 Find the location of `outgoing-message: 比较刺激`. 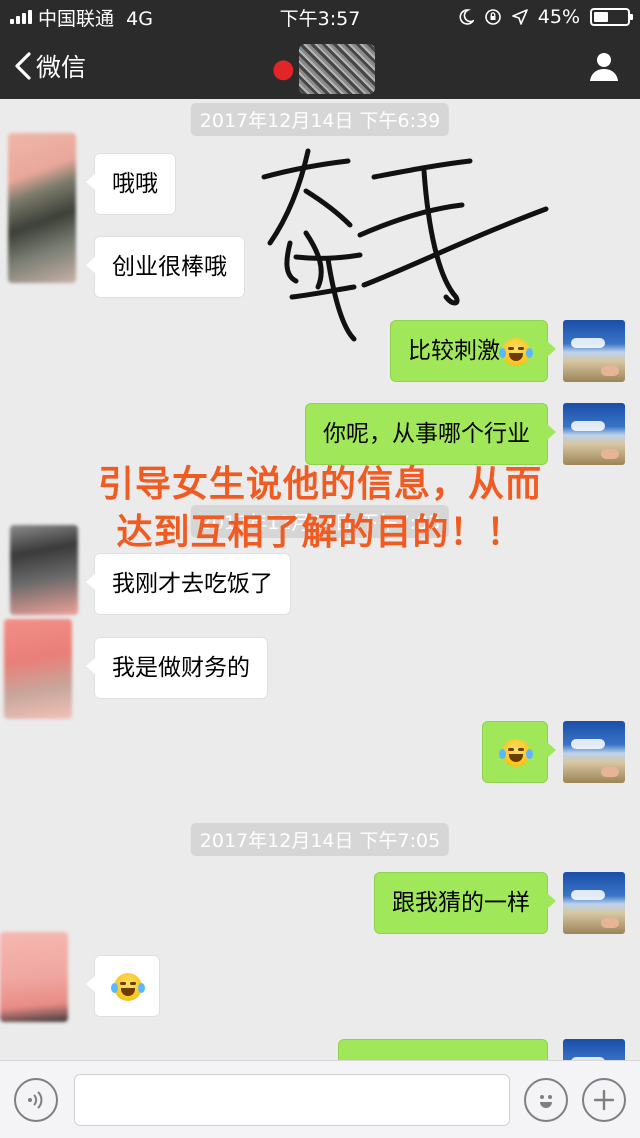

outgoing-message: 比较刺激 is located at coordinates (473, 351).